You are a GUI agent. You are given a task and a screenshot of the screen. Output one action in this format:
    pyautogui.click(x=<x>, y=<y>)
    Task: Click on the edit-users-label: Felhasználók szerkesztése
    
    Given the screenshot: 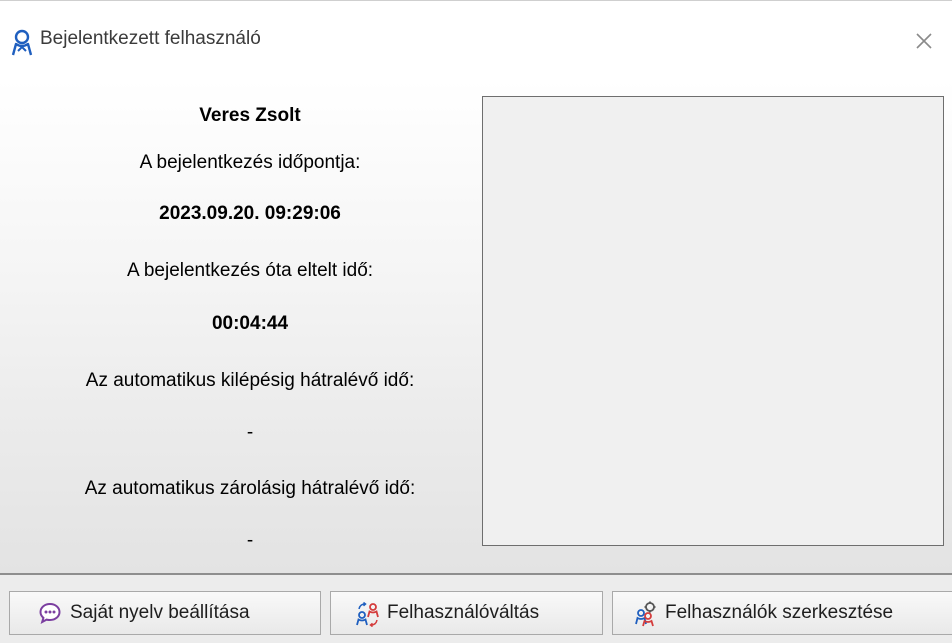 What is the action you would take?
    pyautogui.click(x=779, y=612)
    